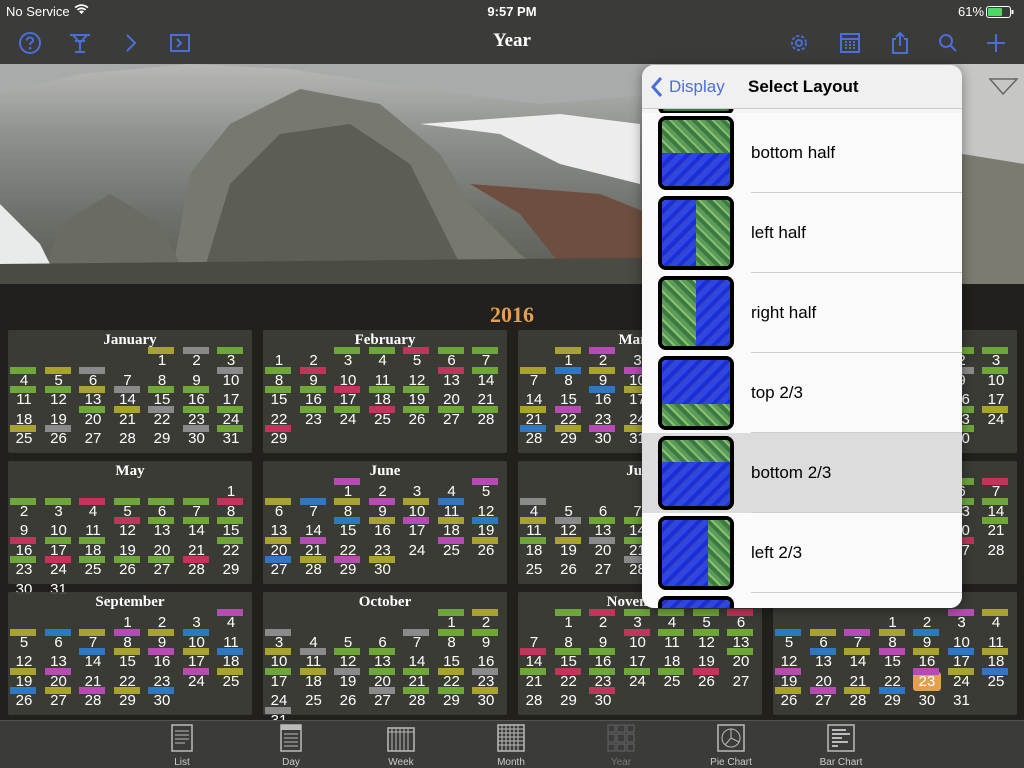 The image size is (1024, 768). Describe the element at coordinates (131, 43) in the screenshot. I see `next-icon` at that location.